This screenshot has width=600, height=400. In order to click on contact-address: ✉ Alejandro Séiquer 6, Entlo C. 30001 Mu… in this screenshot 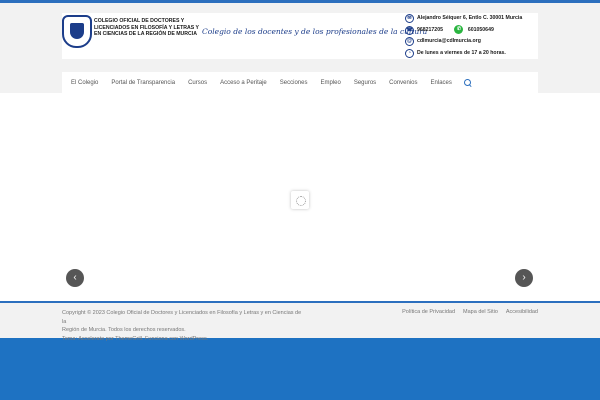, I will do `click(471, 19)`.